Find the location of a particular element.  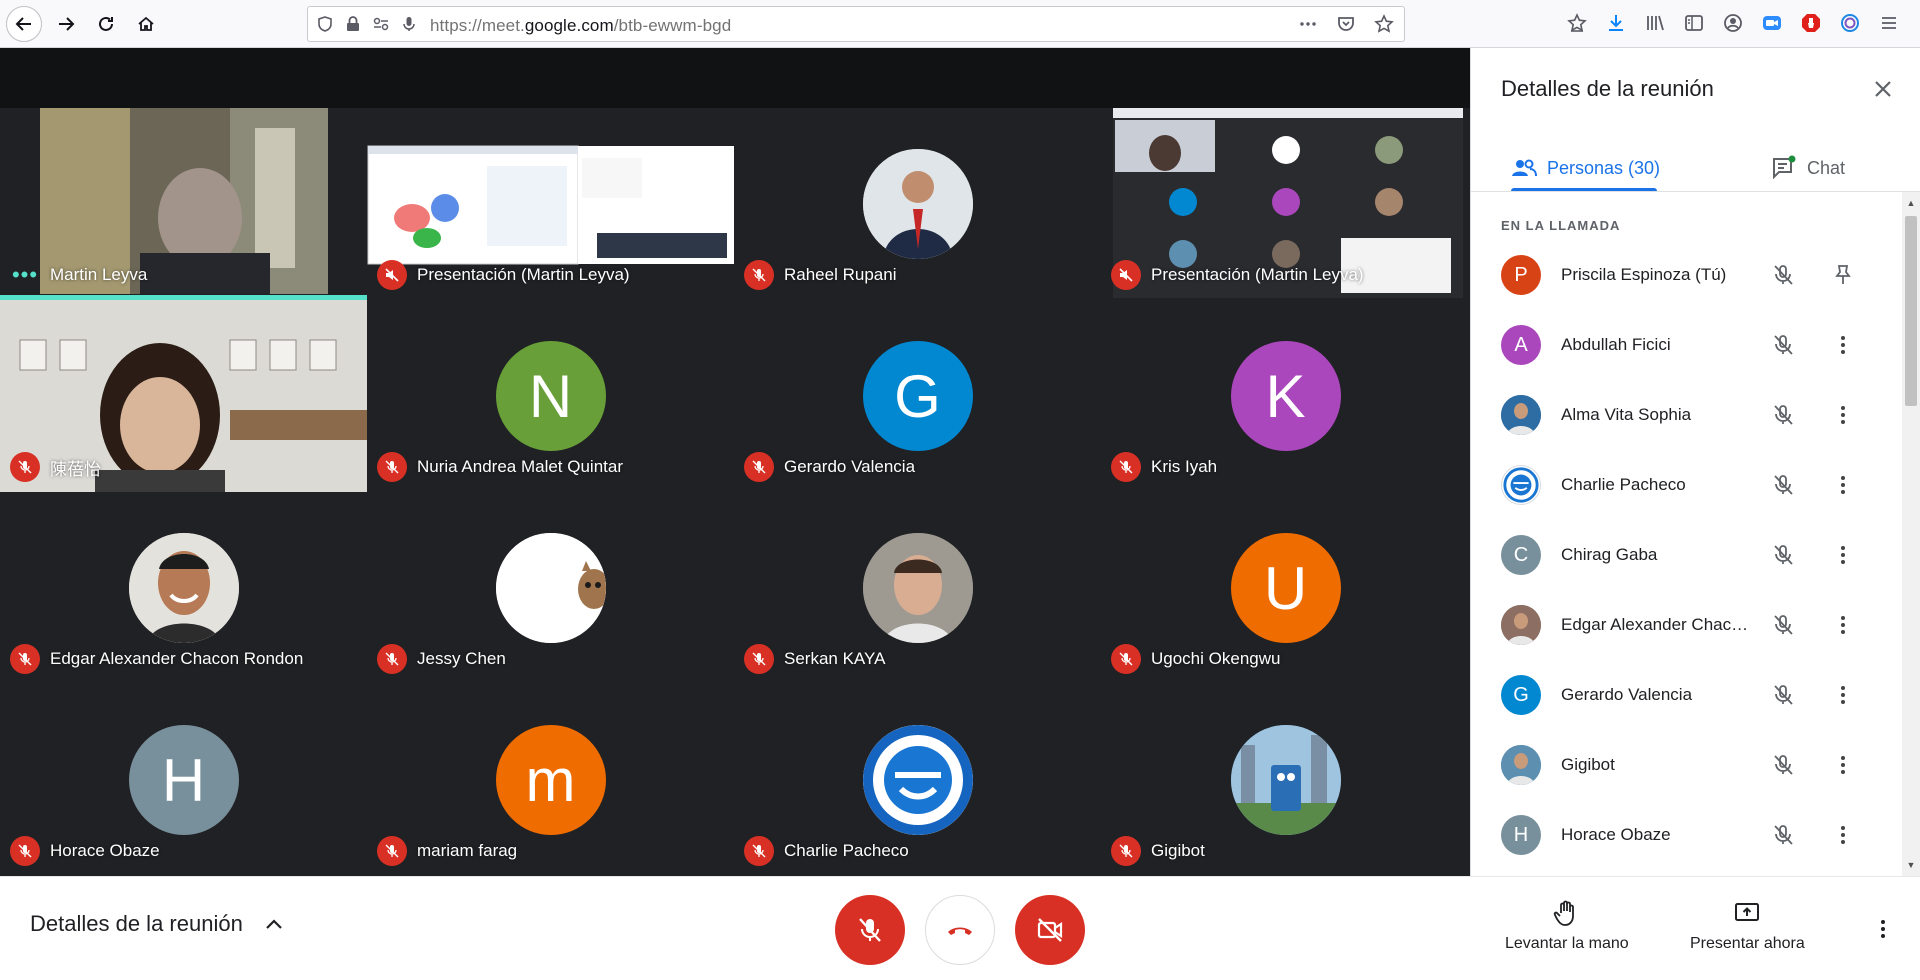

meeting-details-button: Detalles de la reunión is located at coordinates (157, 924).